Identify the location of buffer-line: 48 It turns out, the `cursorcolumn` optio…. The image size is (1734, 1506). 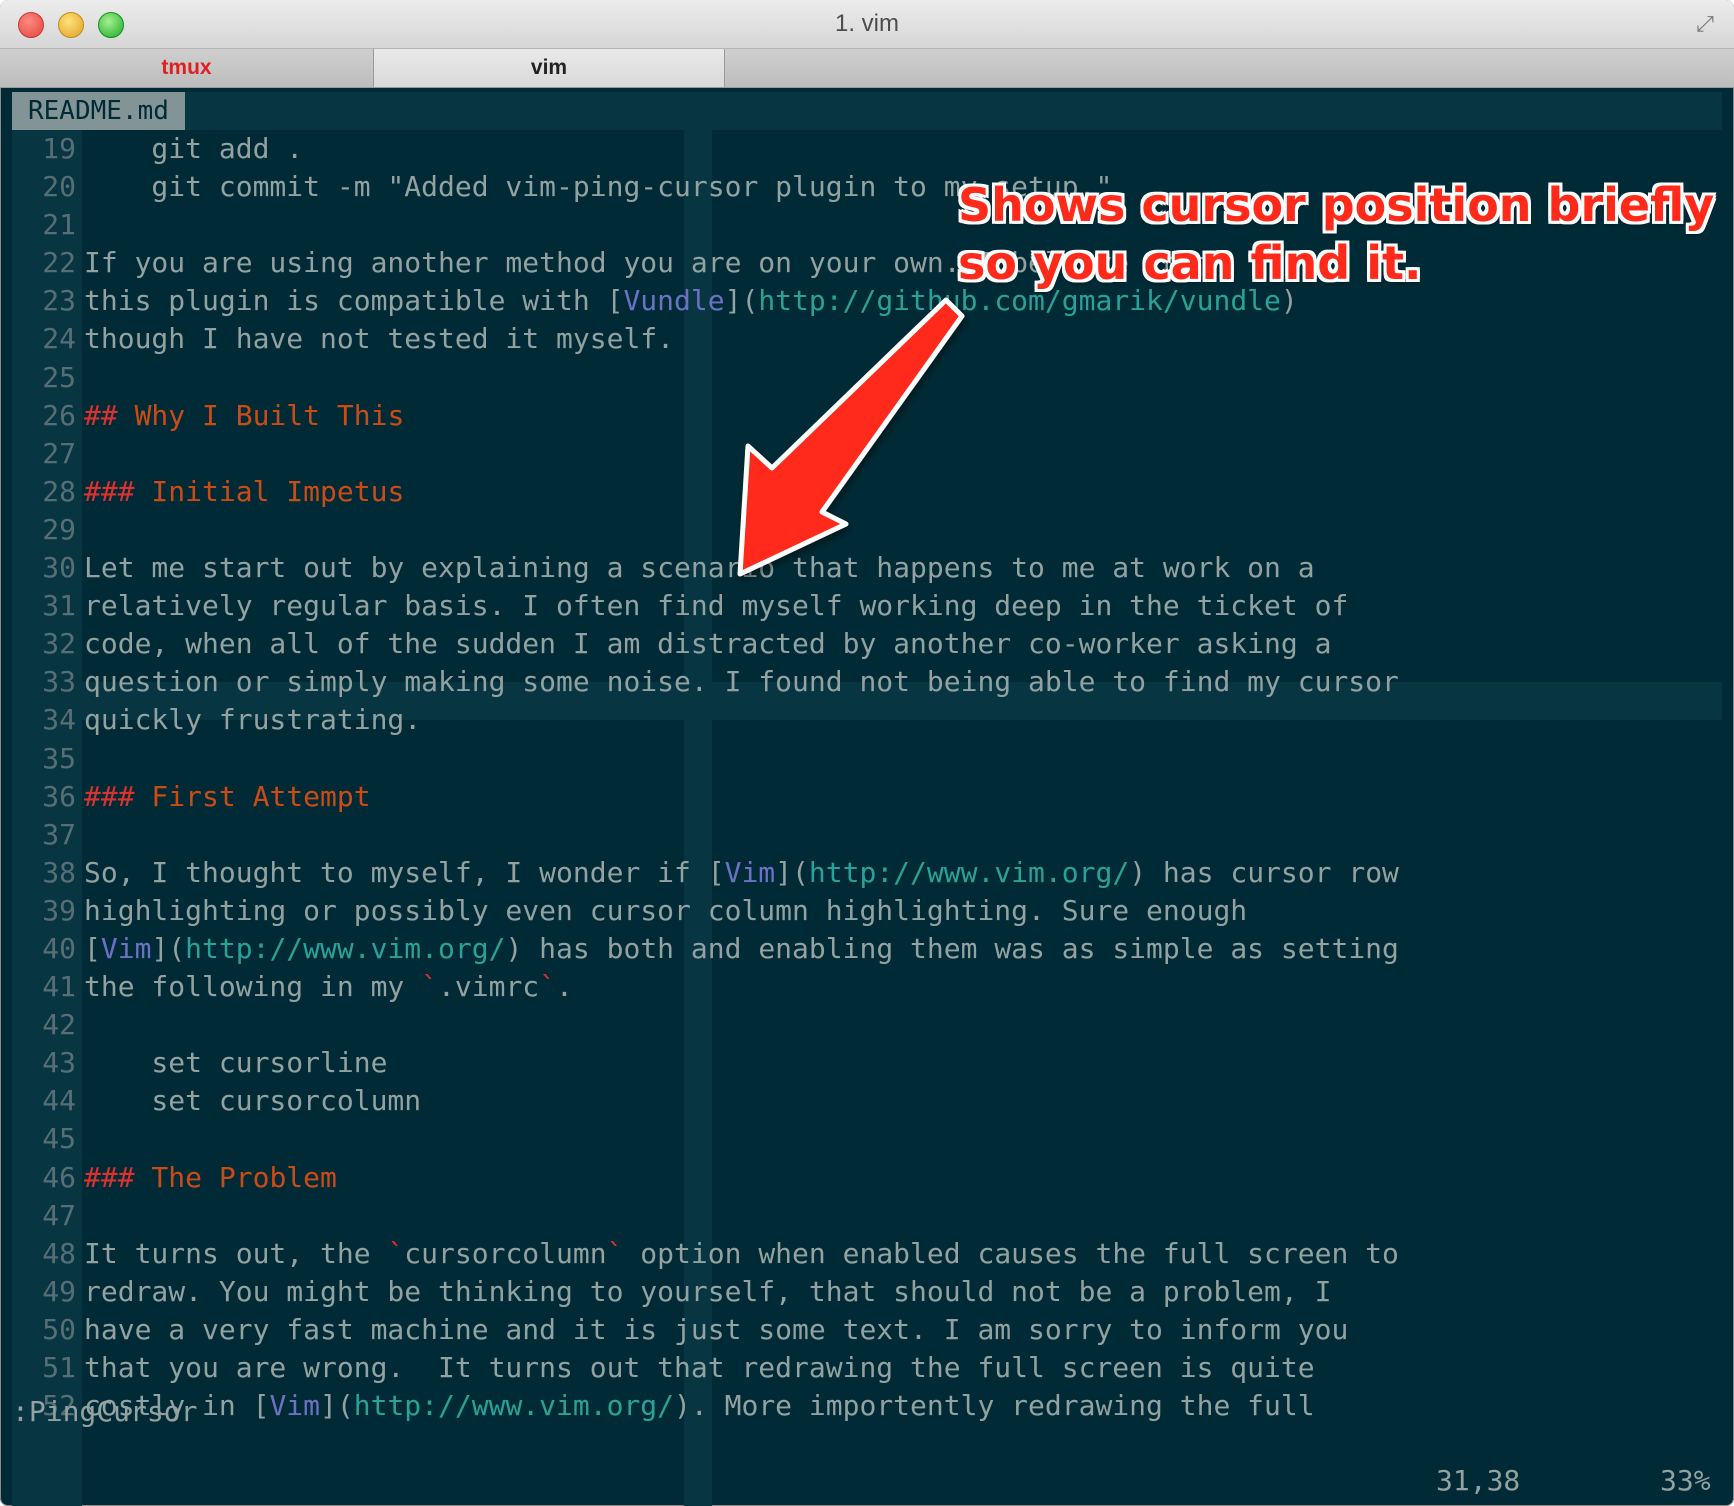
(867, 1254).